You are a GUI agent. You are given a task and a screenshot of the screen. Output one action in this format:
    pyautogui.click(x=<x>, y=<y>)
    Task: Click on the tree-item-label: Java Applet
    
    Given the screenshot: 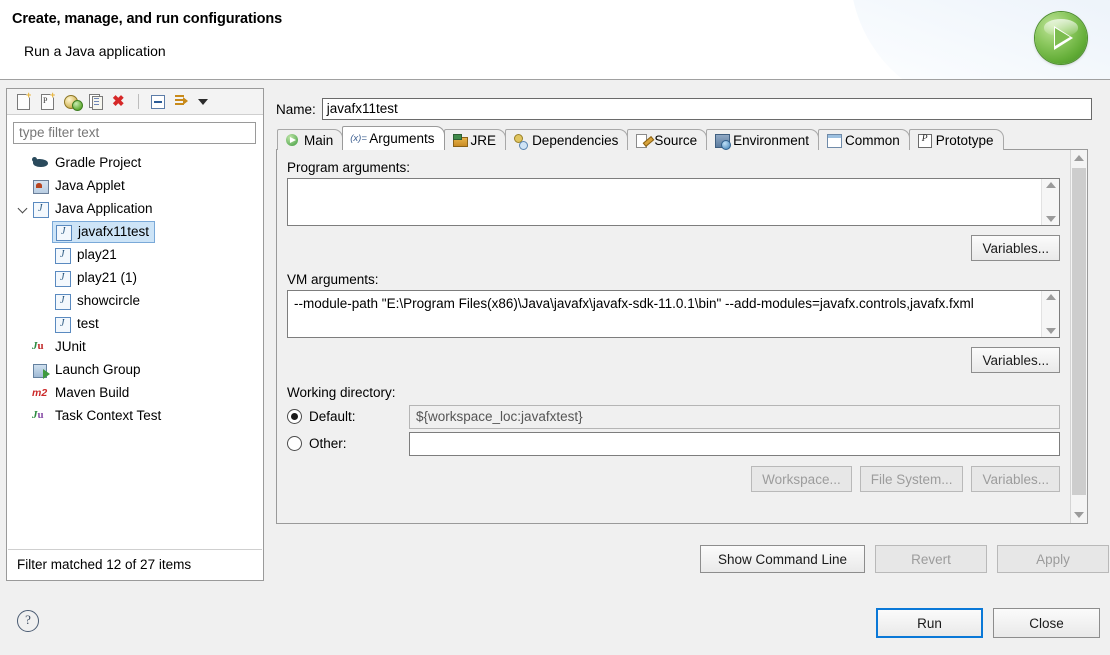 What is the action you would take?
    pyautogui.click(x=90, y=185)
    